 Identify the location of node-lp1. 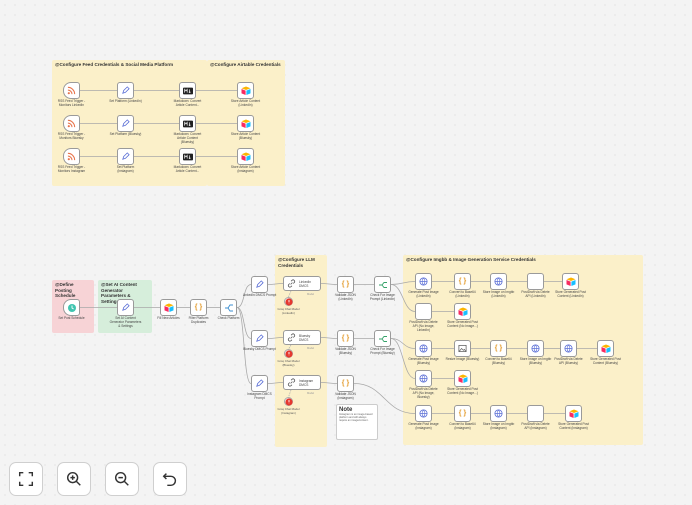
(259, 284).